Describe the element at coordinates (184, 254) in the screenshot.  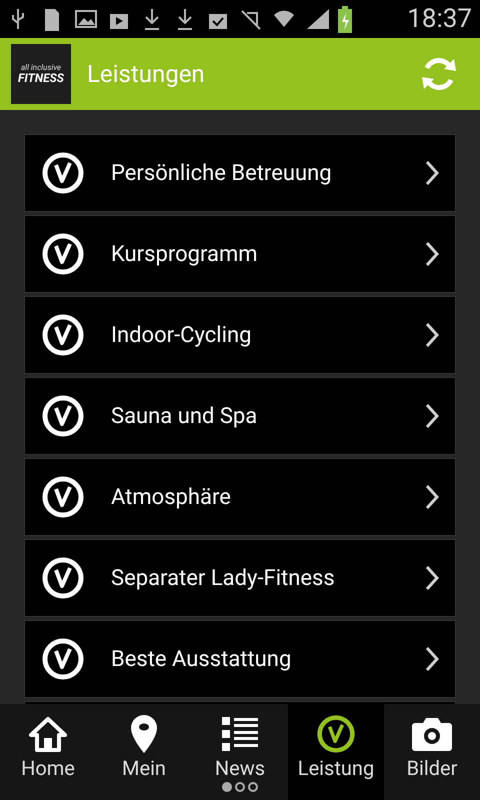
I see `item-label: Kursprogramm` at that location.